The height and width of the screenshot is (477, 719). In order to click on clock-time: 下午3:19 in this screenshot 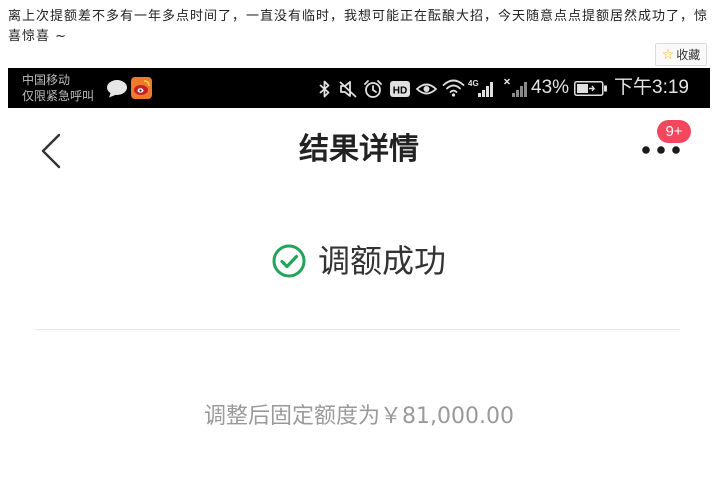, I will do `click(651, 87)`.